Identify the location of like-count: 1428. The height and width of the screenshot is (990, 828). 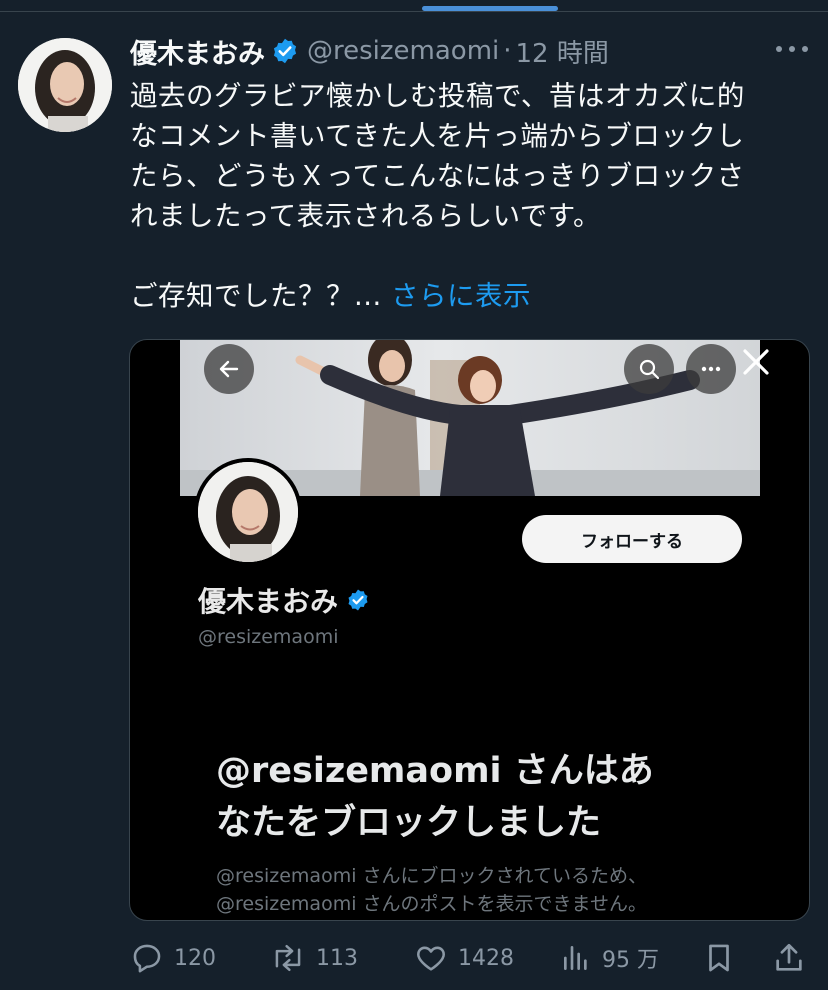
(486, 958).